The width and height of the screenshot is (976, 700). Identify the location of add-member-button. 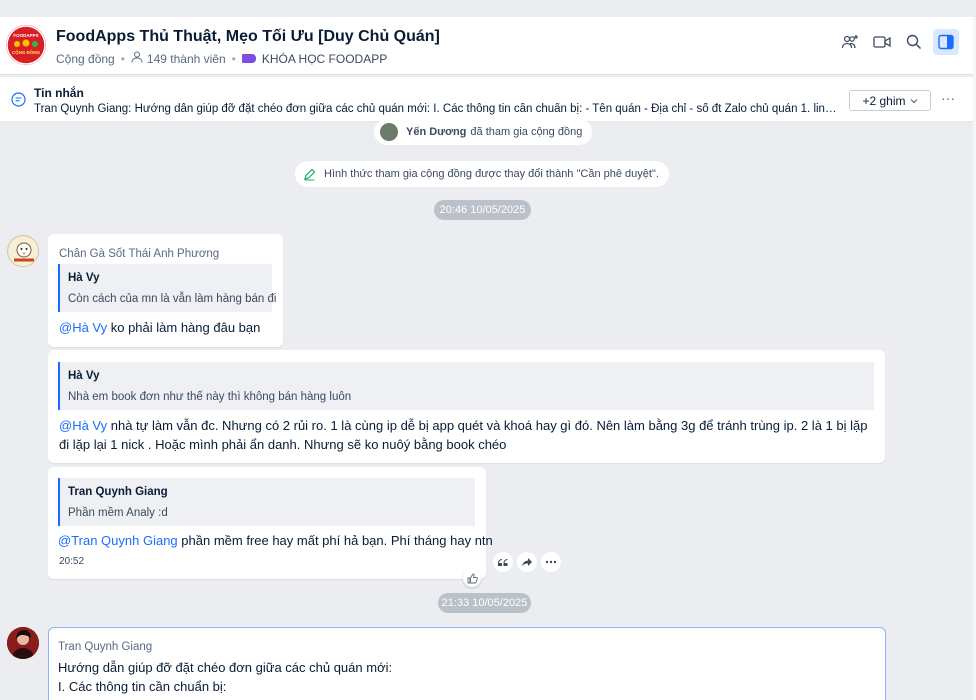
(850, 42).